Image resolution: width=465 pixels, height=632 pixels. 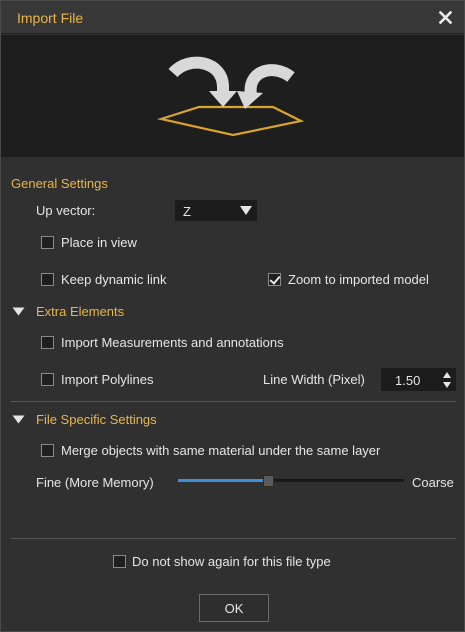 I want to click on file-specific-settings-title: File Specific Settings, so click(x=96, y=419).